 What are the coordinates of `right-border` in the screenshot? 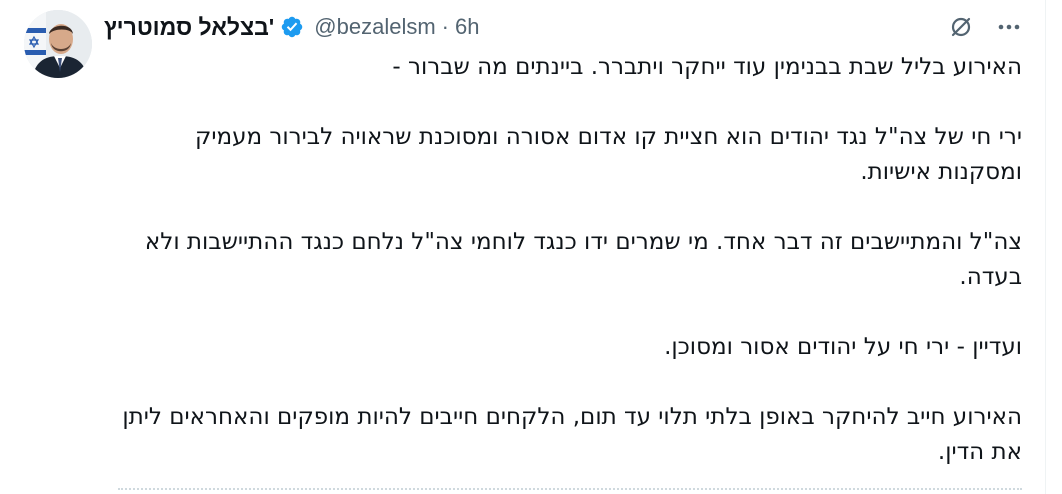 It's located at (1045, 247).